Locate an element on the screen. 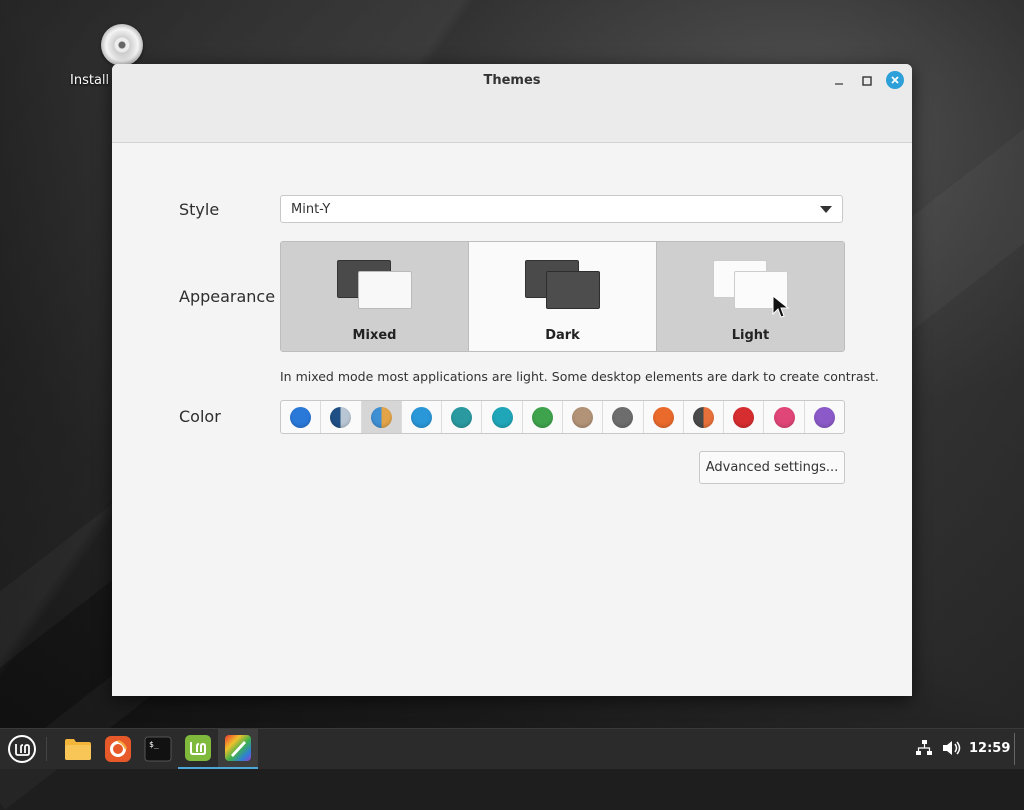  style-label: Style is located at coordinates (199, 209).